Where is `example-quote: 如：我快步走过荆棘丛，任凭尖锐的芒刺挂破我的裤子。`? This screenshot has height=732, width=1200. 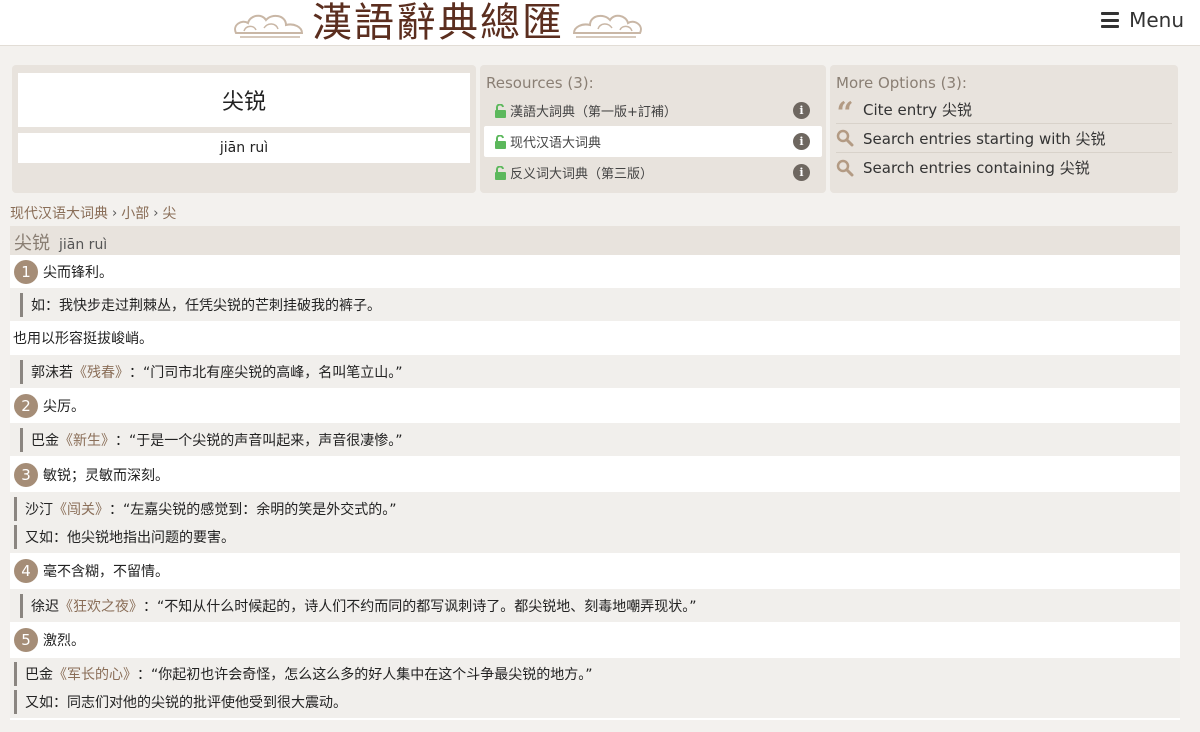
example-quote: 如：我快步走过荆棘丛，任凭尖锐的芒刺挂破我的裤子。 is located at coordinates (200, 304).